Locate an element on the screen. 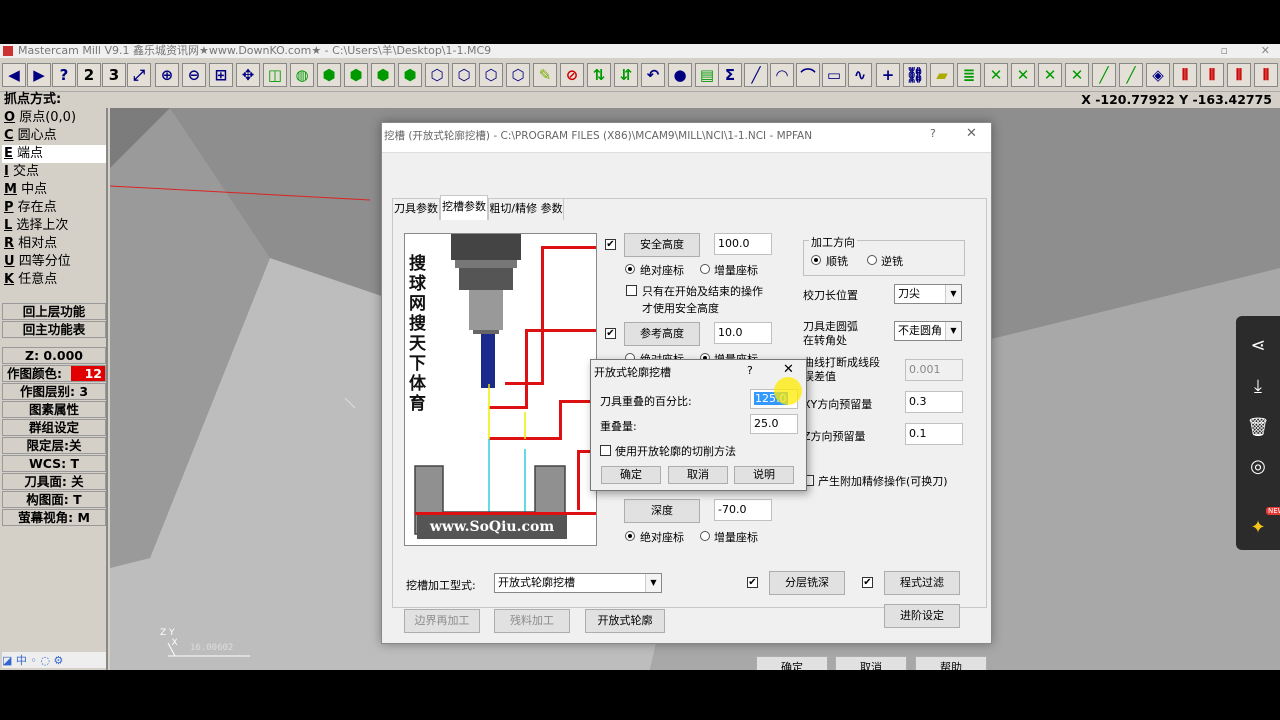 The width and height of the screenshot is (1280, 720). cube-blue-3-icon: ⬡ is located at coordinates (491, 75).